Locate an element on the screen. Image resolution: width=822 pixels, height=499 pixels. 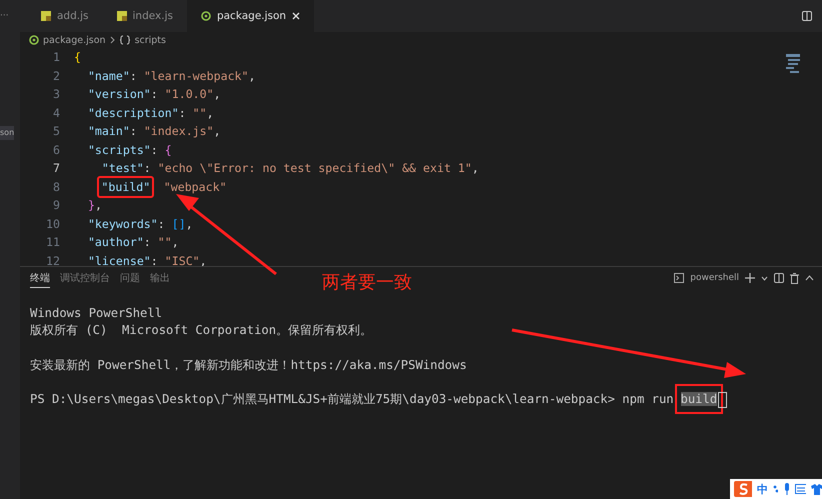
code-line: }, is located at coordinates (94, 205).